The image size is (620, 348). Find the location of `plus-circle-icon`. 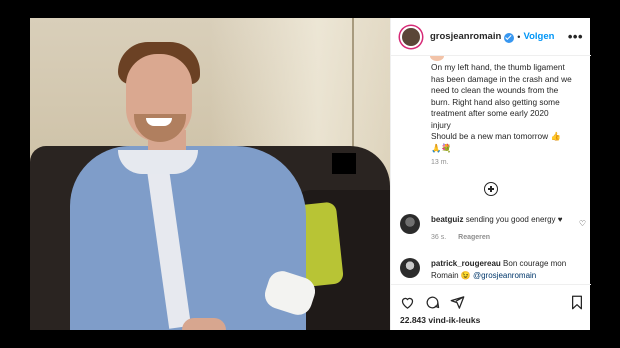

plus-circle-icon is located at coordinates (491, 189).